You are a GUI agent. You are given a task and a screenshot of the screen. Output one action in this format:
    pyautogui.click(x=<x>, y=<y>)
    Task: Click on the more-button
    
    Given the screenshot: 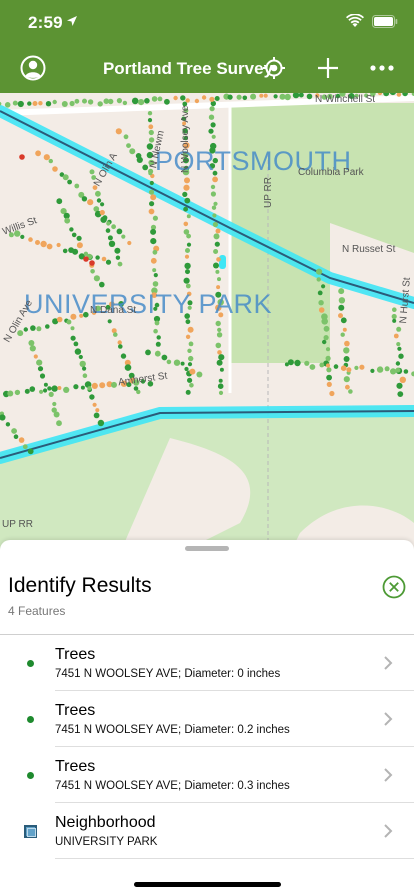 What is the action you would take?
    pyautogui.click(x=382, y=68)
    